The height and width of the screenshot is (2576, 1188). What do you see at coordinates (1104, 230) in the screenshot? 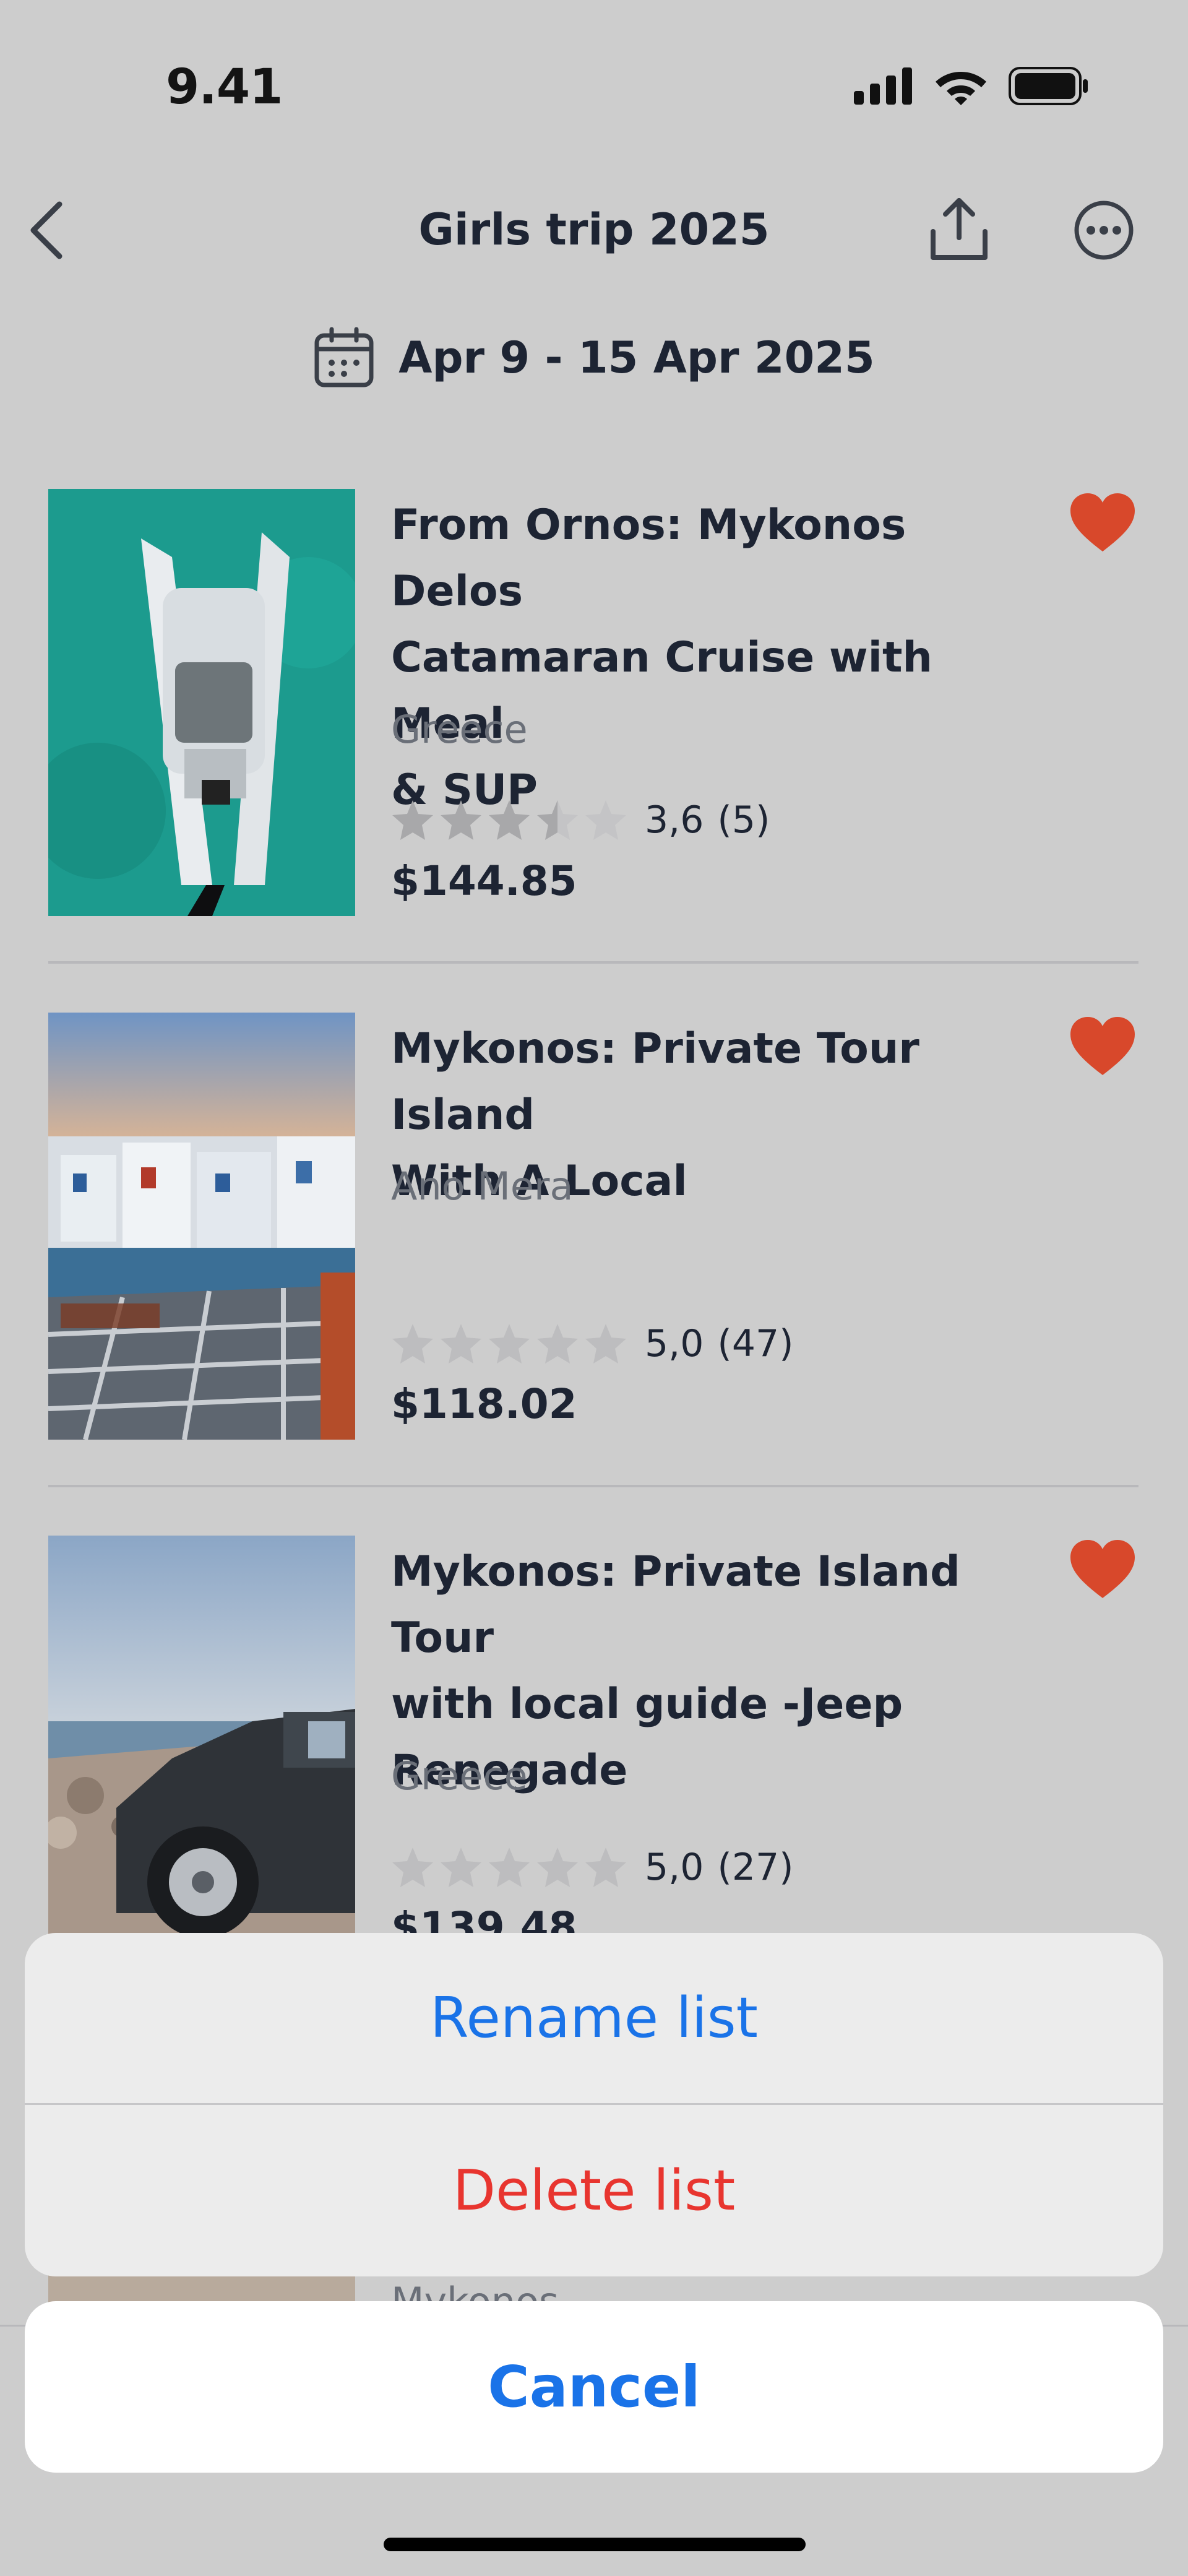
I see `more-options-icon` at bounding box center [1104, 230].